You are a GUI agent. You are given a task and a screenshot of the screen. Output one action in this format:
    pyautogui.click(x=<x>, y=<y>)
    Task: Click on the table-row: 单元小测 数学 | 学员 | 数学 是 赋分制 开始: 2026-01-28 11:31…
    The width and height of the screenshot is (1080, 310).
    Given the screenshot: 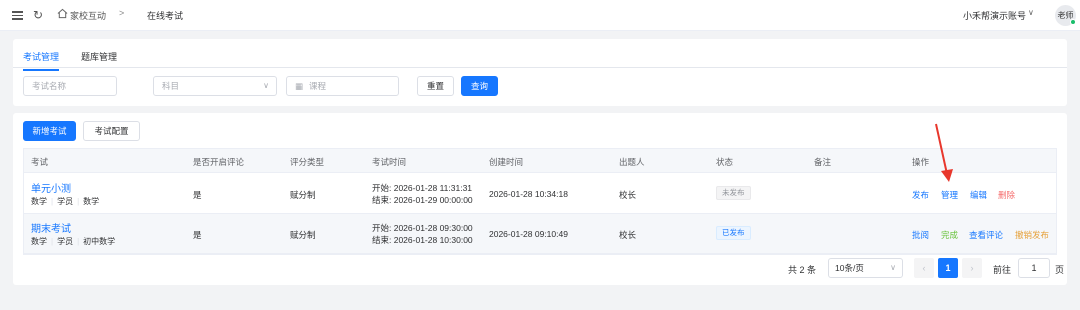 What is the action you would take?
    pyautogui.click(x=540, y=194)
    